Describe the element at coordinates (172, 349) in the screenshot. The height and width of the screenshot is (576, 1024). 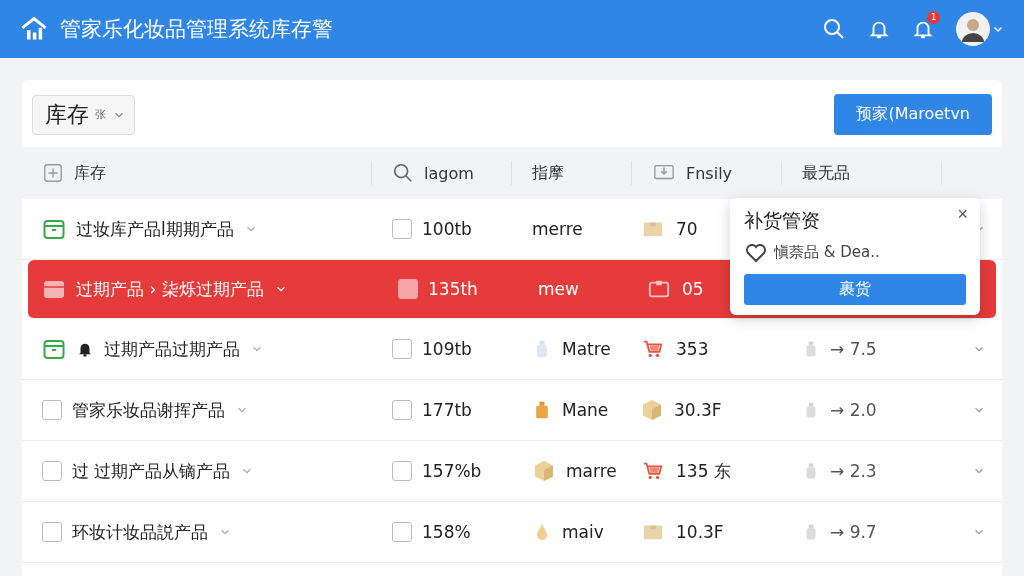
I see `product-name: 过期产品过期产品` at that location.